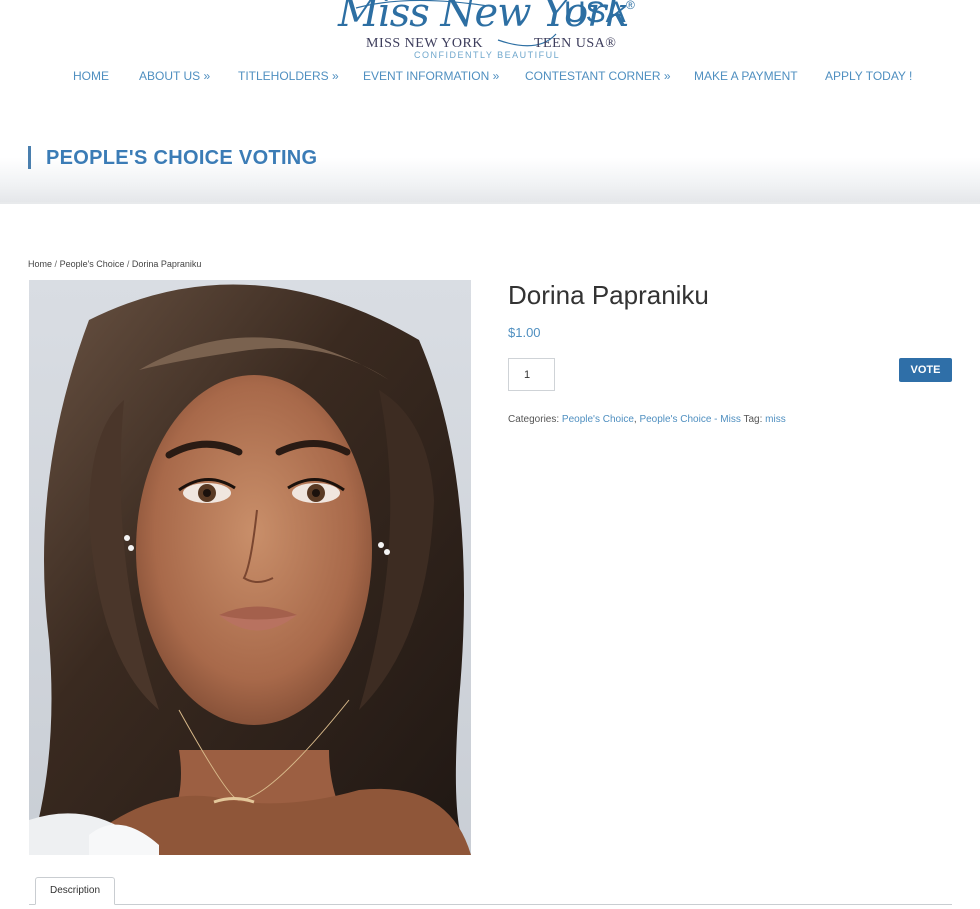 This screenshot has width=980, height=909. Describe the element at coordinates (166, 264) in the screenshot. I see `breadcrumb-current: Dorina Papraniku` at that location.